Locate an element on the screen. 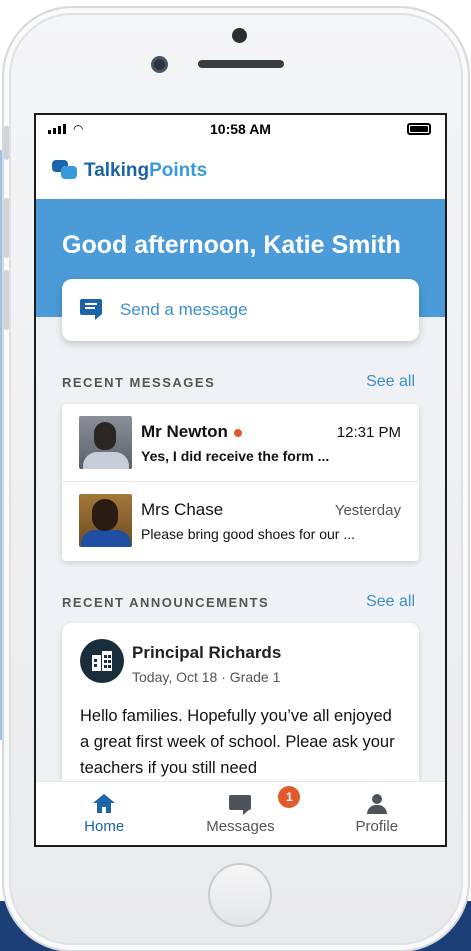  talkingpoints-logo-icon is located at coordinates (66, 171).